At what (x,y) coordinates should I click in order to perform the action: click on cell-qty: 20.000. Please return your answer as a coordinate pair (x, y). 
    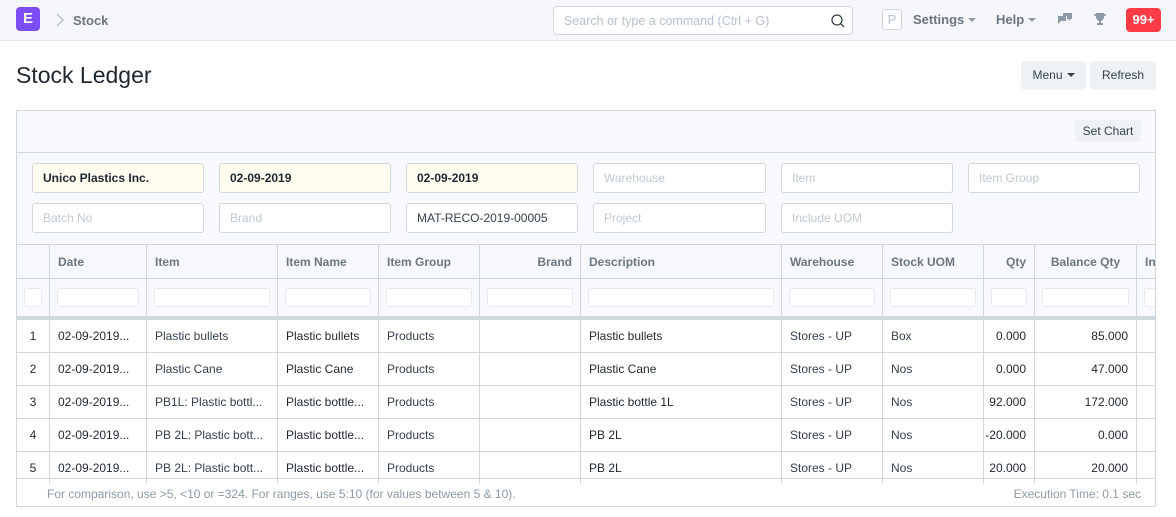
    Looking at the image, I should click on (1008, 468).